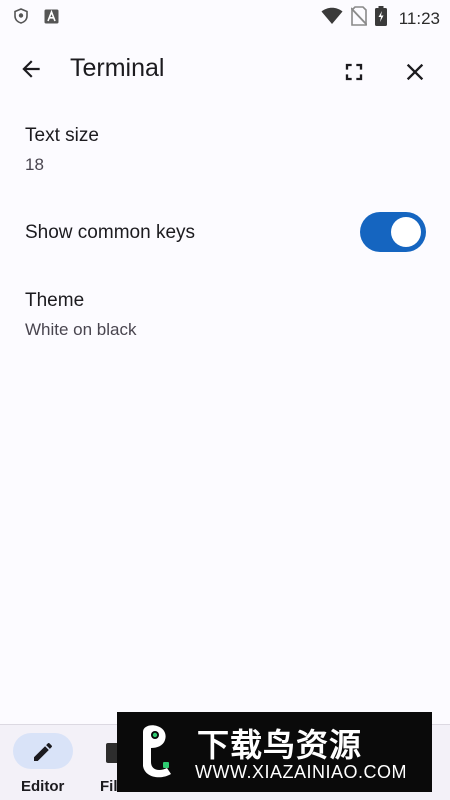 This screenshot has width=450, height=800. What do you see at coordinates (225, 70) in the screenshot?
I see `top-app-bar: Terminal` at bounding box center [225, 70].